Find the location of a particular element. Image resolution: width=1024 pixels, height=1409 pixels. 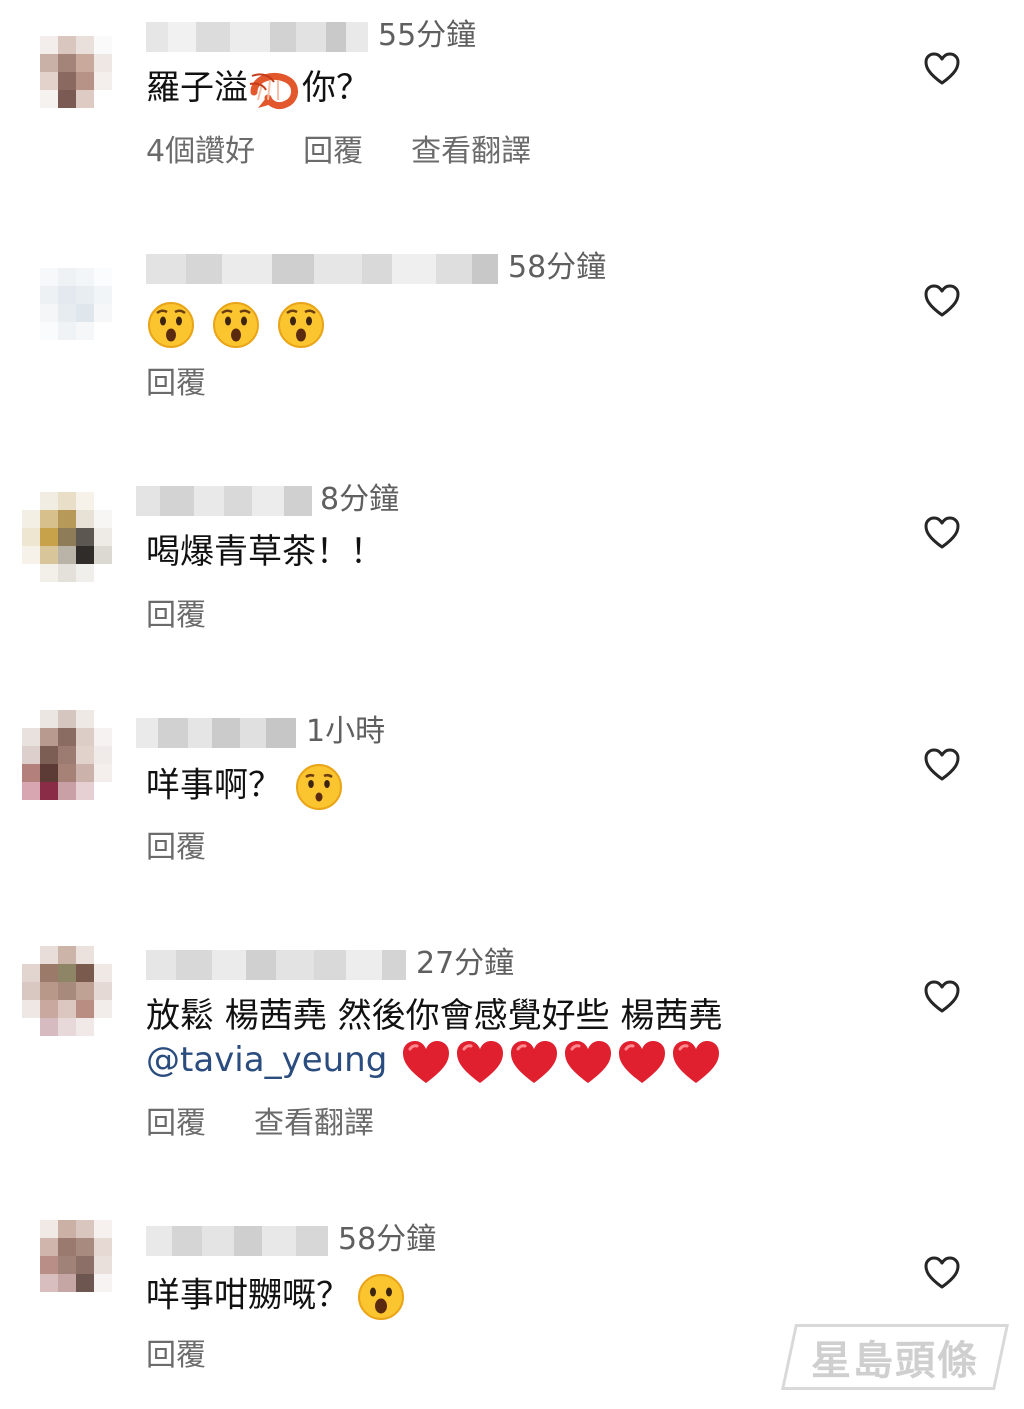

comment-text: 放鬆 楊茜堯 然後你會感覺好些 楊茜堯 is located at coordinates (434, 1016).